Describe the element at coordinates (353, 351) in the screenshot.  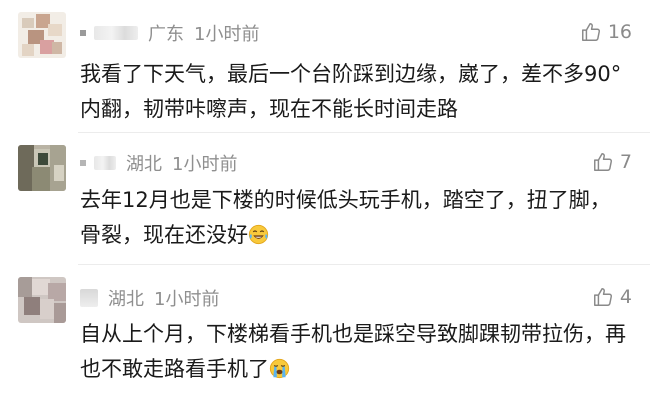
I see `comment-text: 自从上个月，下楼梯看手机也是踩空导致脚踝韧带拉伤，再也不敢走路看手机了` at that location.